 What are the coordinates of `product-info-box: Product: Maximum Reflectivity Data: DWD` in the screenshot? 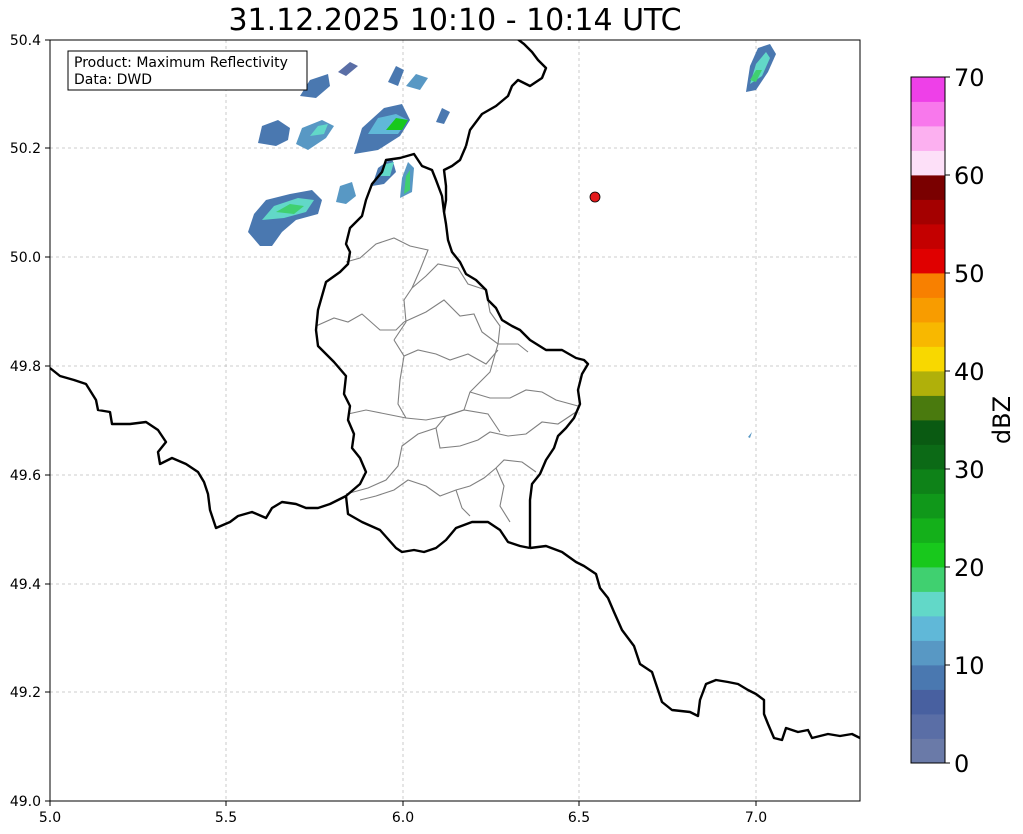 It's located at (187, 70).